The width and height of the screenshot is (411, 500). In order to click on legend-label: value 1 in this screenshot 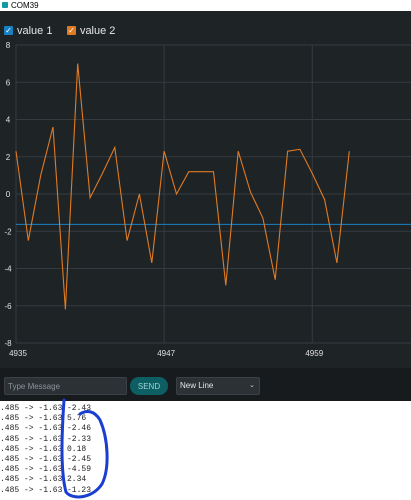, I will do `click(35, 30)`.